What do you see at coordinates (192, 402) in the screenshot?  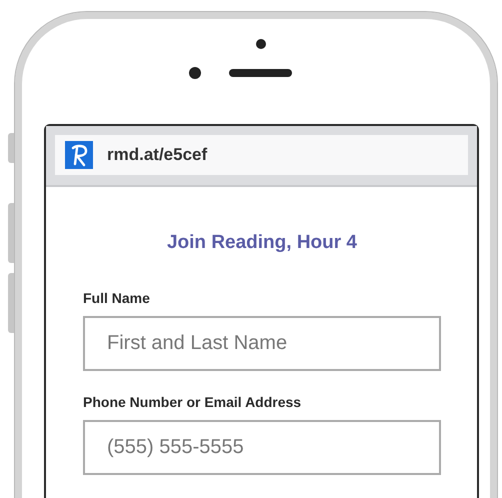 I see `field-label: Phone Number or Email Address` at bounding box center [192, 402].